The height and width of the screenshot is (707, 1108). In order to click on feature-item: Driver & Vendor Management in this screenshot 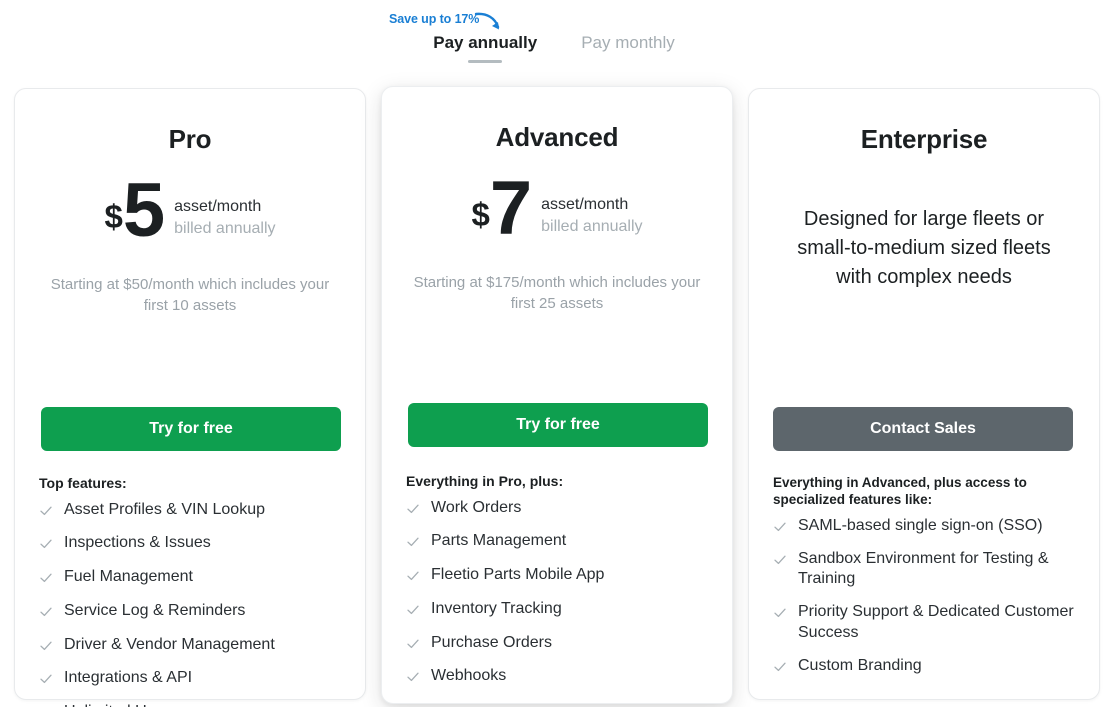, I will do `click(191, 645)`.